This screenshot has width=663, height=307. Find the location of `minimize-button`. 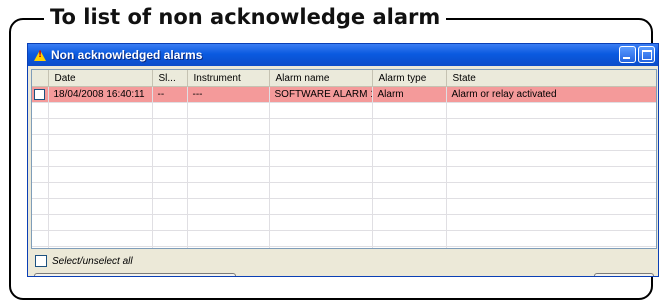

minimize-button is located at coordinates (627, 54).